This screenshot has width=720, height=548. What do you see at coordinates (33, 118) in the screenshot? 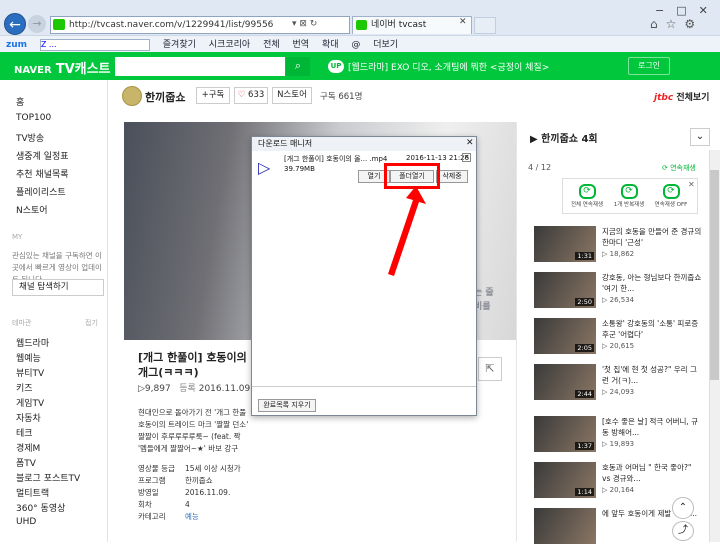
I see `nav-item: TOP100` at bounding box center [33, 118].